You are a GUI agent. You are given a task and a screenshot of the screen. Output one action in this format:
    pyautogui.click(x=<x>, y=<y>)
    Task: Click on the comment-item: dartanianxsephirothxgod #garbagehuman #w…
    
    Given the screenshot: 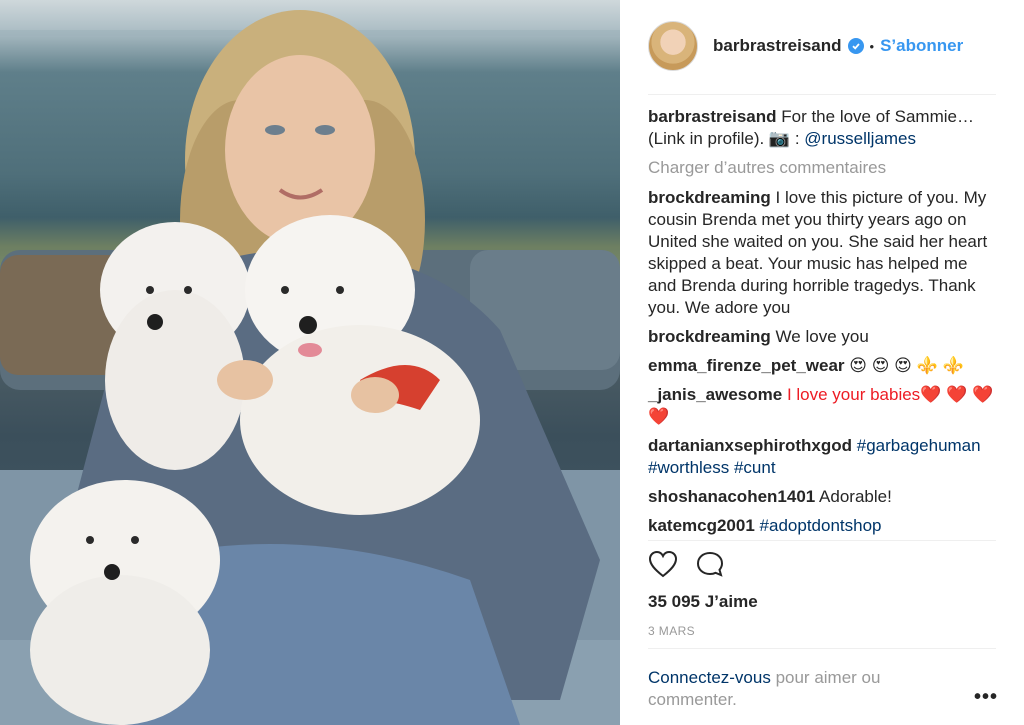 What is the action you would take?
    pyautogui.click(x=822, y=457)
    